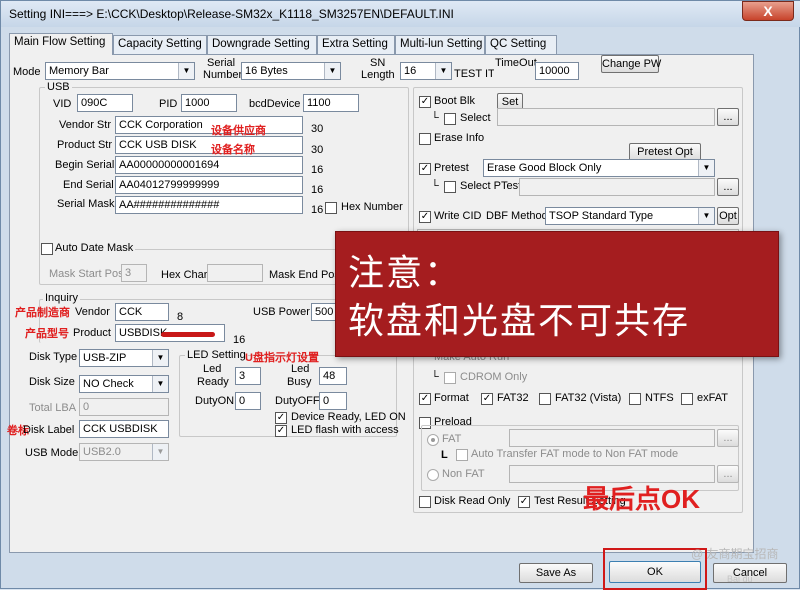  I want to click on inquiry-product-length: 16, so click(239, 340).